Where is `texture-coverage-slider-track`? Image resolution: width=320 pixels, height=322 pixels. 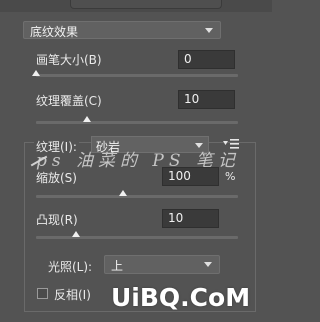
texture-coverage-slider-track is located at coordinates (137, 122).